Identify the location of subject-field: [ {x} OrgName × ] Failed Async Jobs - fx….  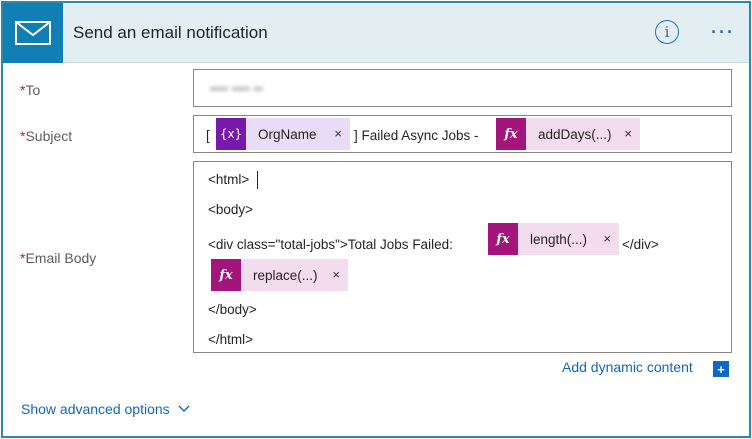
(462, 134).